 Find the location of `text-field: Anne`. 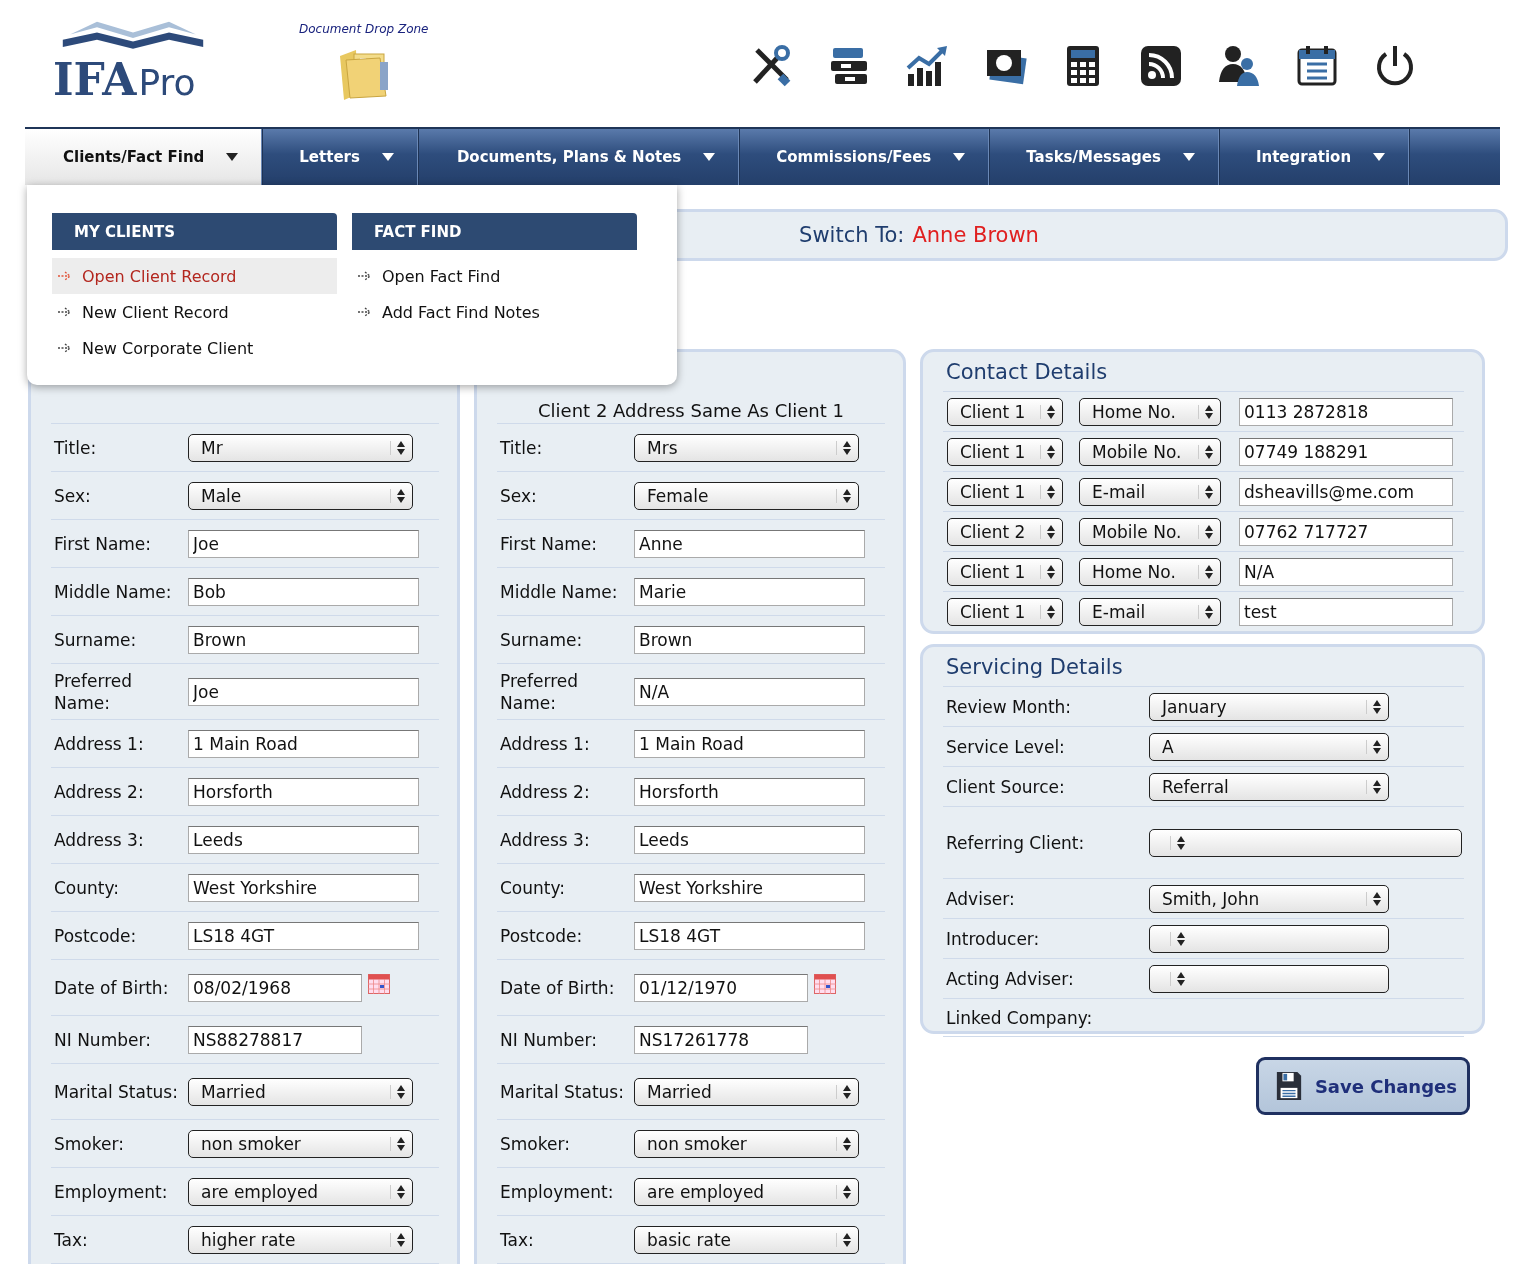

text-field: Anne is located at coordinates (749, 543).